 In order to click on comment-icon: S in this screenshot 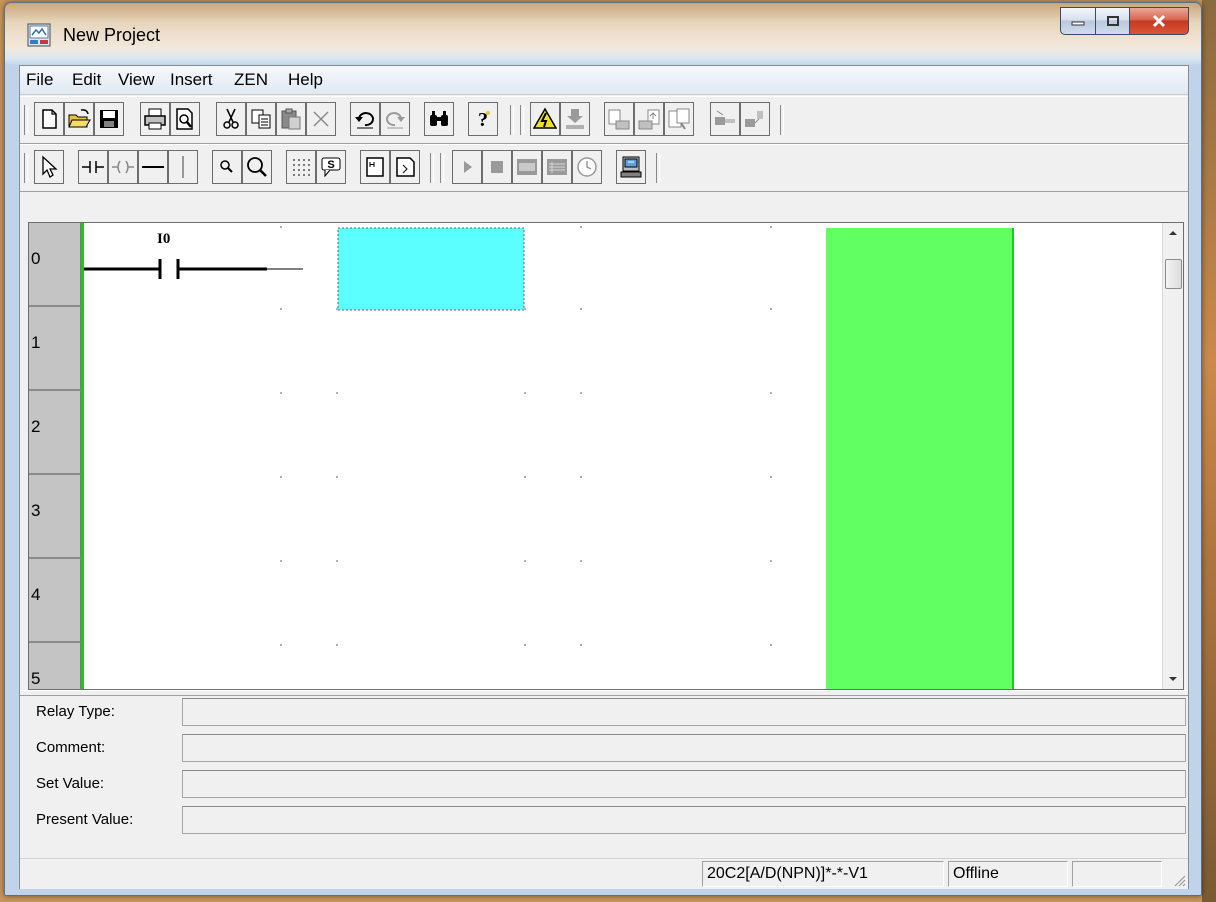, I will do `click(331, 167)`.